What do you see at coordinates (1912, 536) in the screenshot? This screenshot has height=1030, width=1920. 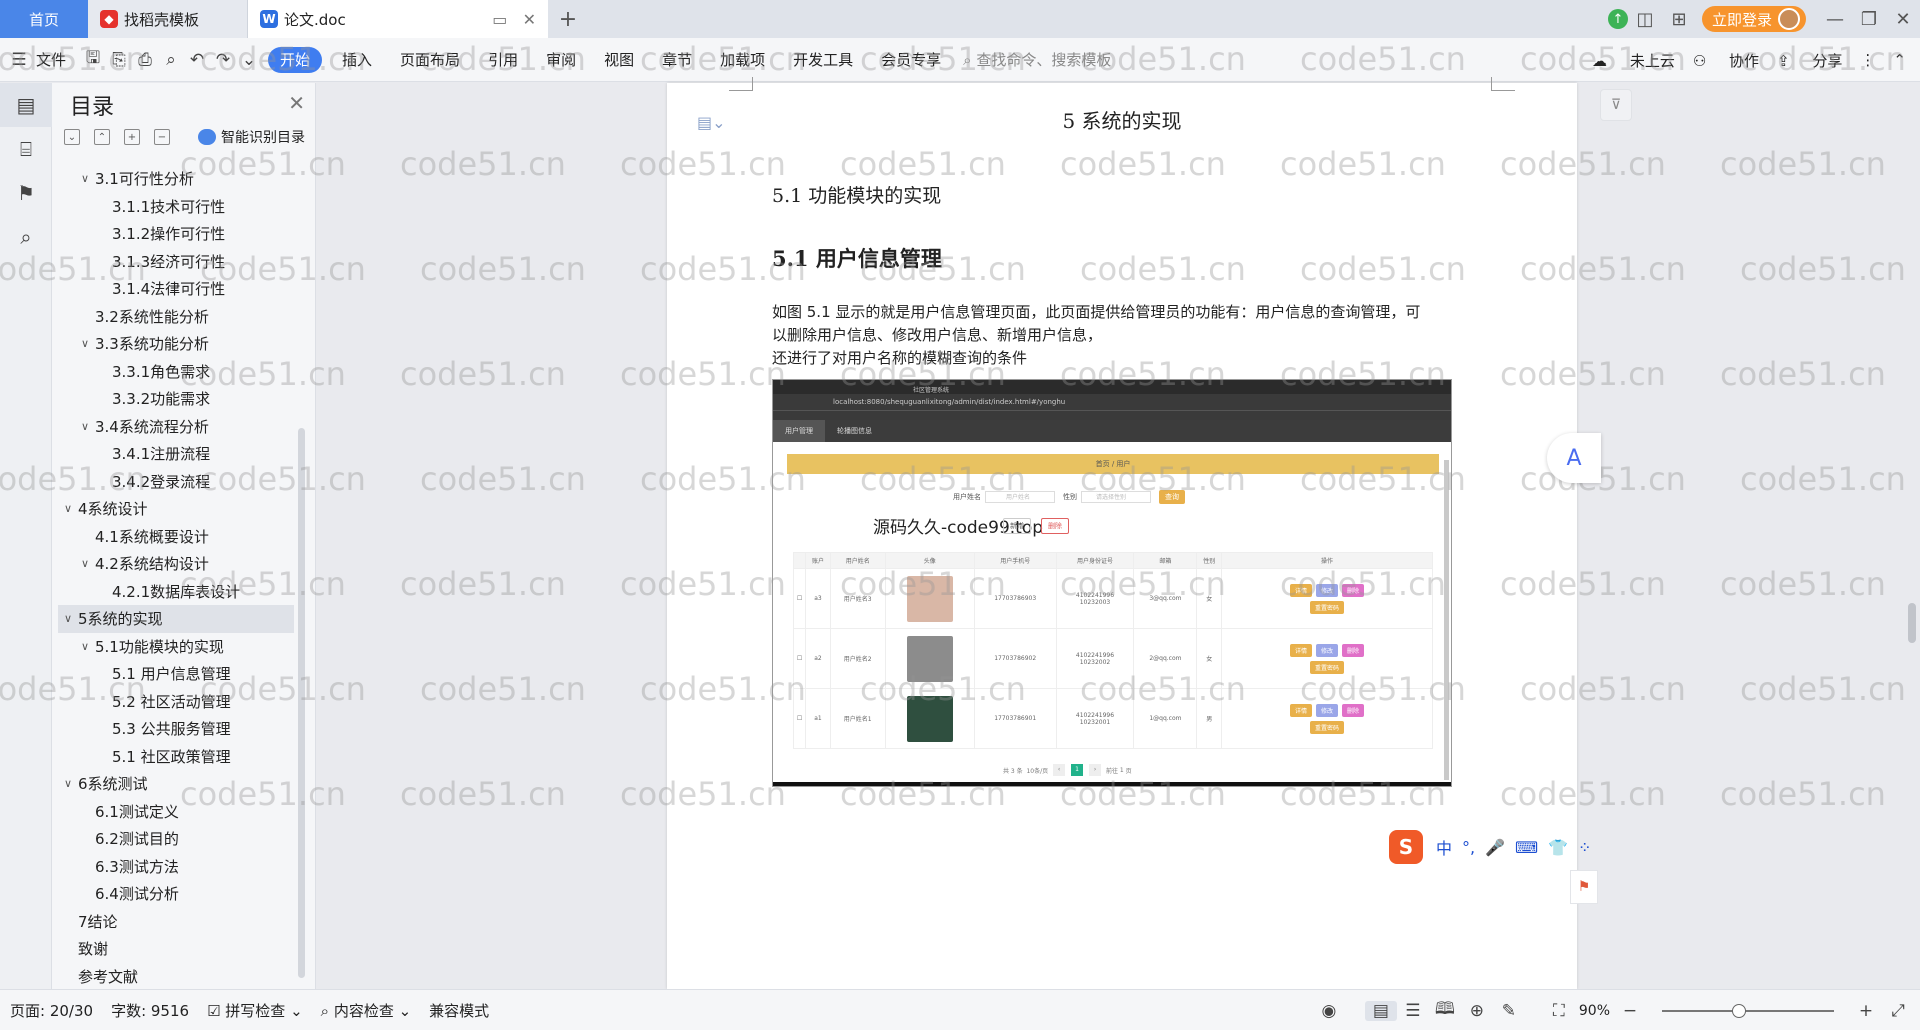 I see `document-scrollbar` at bounding box center [1912, 536].